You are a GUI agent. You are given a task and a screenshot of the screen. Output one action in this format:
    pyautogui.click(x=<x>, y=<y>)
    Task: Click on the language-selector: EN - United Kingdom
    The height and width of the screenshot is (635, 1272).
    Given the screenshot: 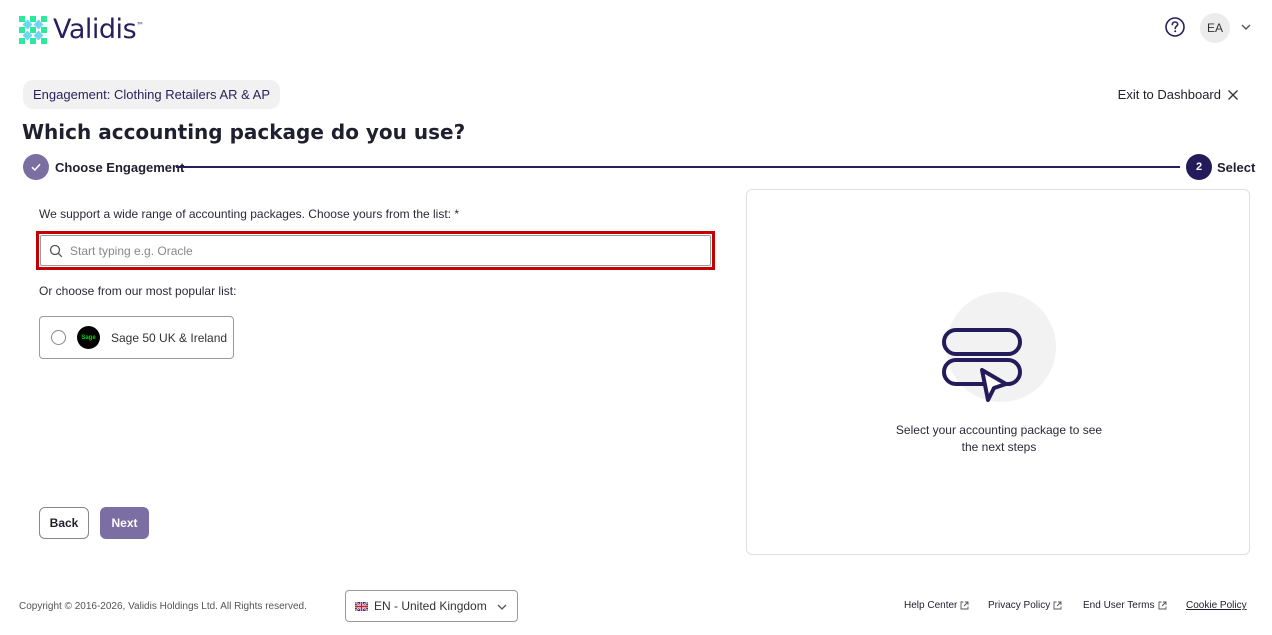 What is the action you would take?
    pyautogui.click(x=431, y=606)
    